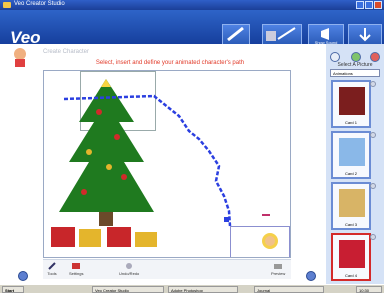 The width and height of the screenshot is (384, 293). I want to click on card-1-close-icon, so click(373, 84).